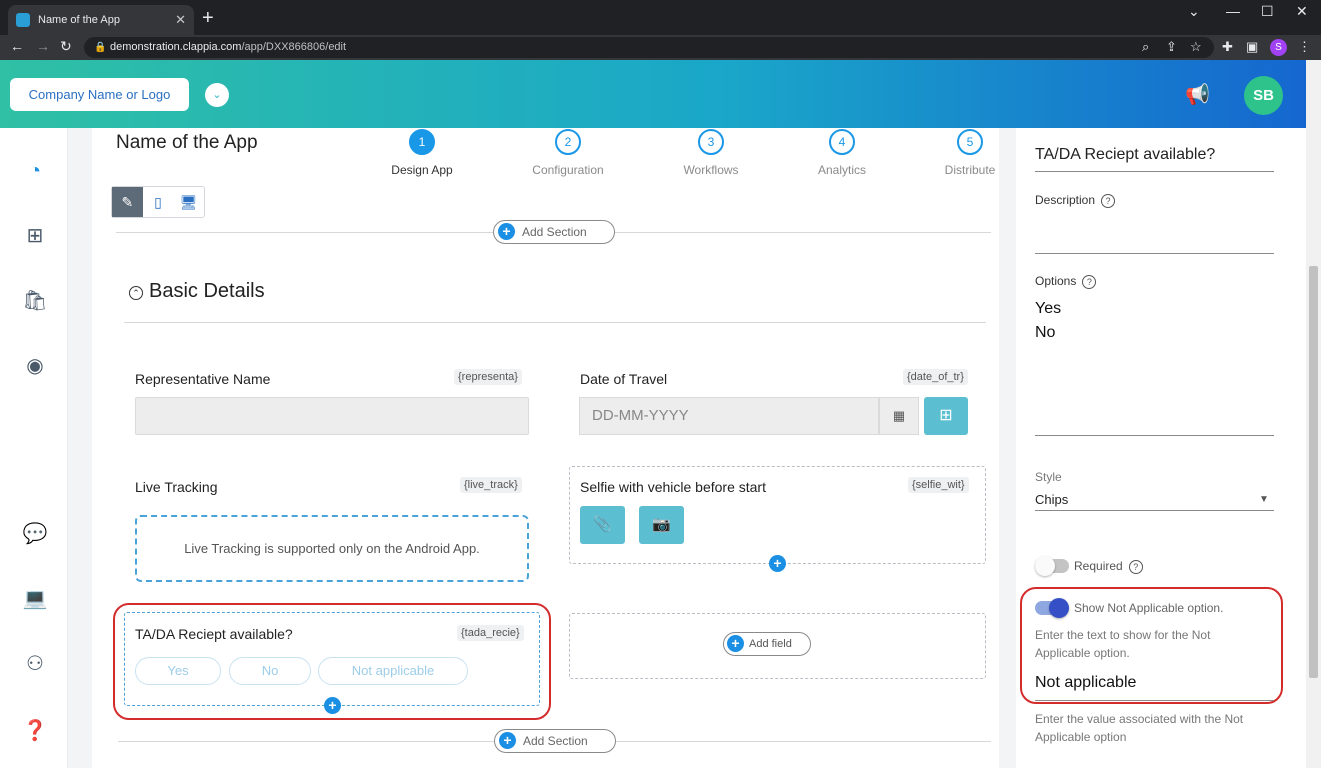  Describe the element at coordinates (729, 416) in the screenshot. I see `date-input: DD-MM-YYYY` at that location.